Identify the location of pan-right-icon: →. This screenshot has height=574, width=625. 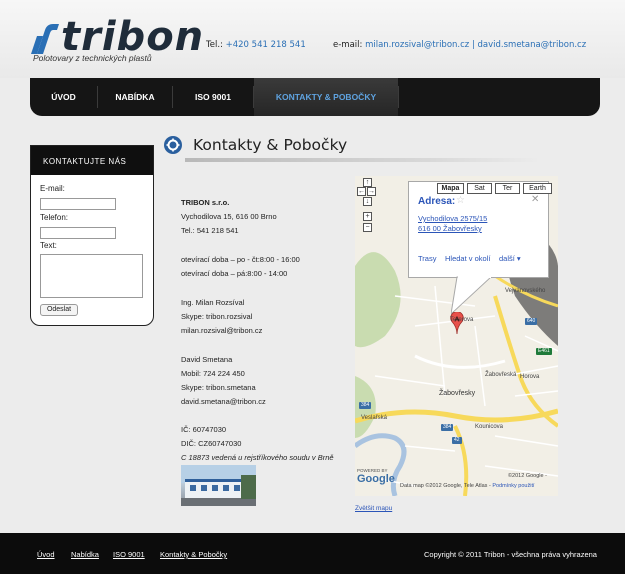
(371, 191).